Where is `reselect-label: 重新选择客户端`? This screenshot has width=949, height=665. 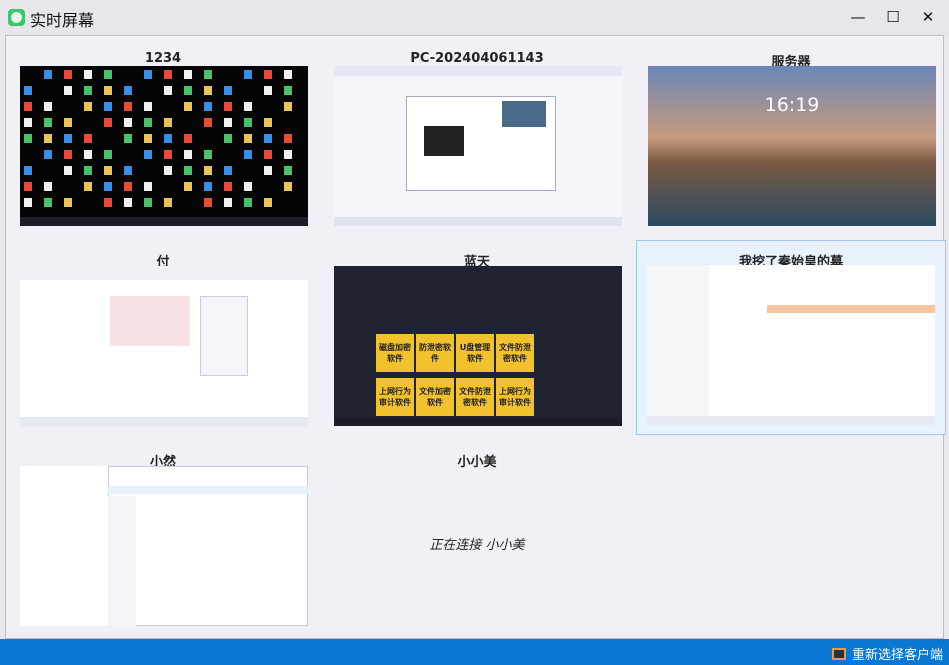 reselect-label: 重新选择客户端 is located at coordinates (897, 655).